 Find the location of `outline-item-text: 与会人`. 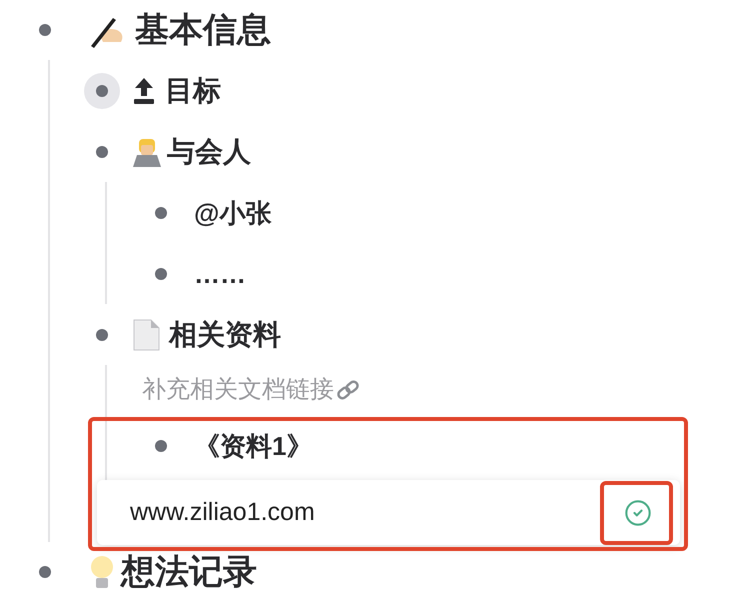

outline-item-text: 与会人 is located at coordinates (209, 152).